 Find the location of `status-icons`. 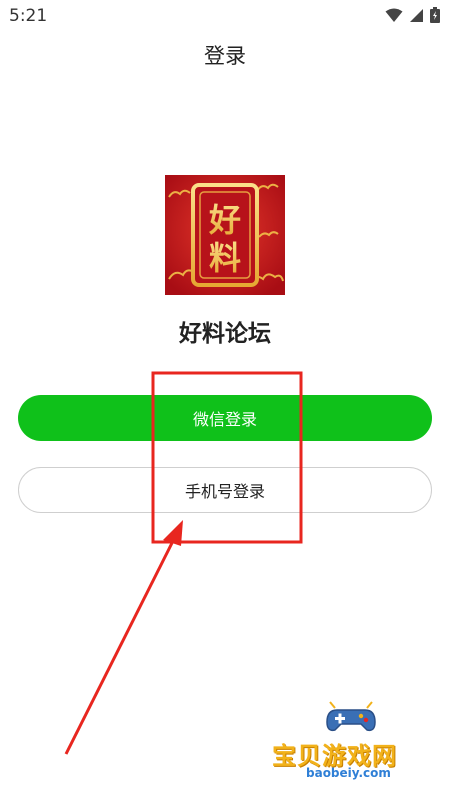

status-icons is located at coordinates (412, 15).